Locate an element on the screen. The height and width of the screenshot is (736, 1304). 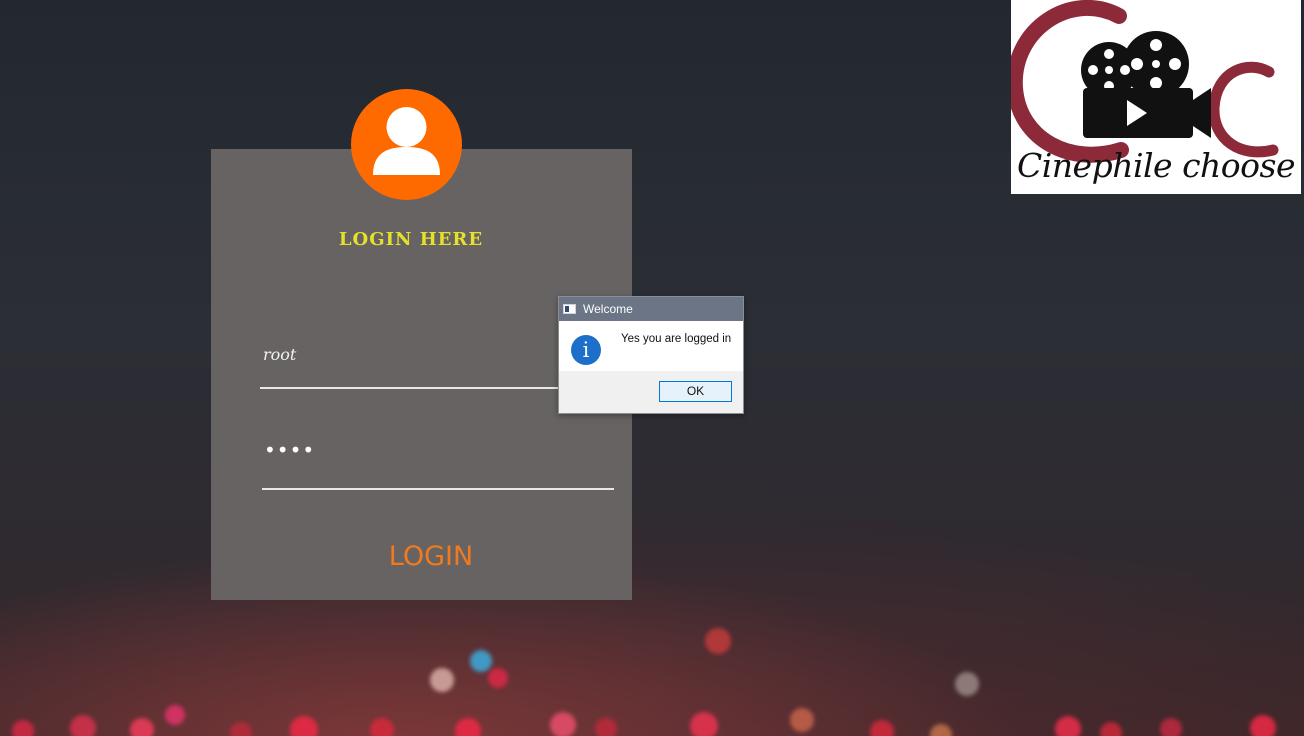
username-input is located at coordinates (411, 355).